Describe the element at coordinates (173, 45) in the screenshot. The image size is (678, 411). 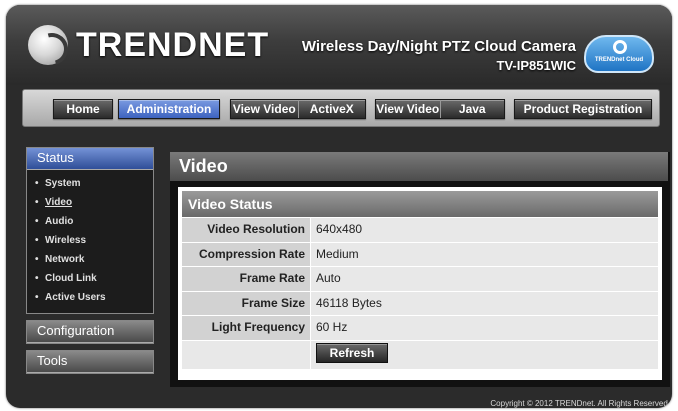
I see `brand-logo-text: TRENDNET` at that location.